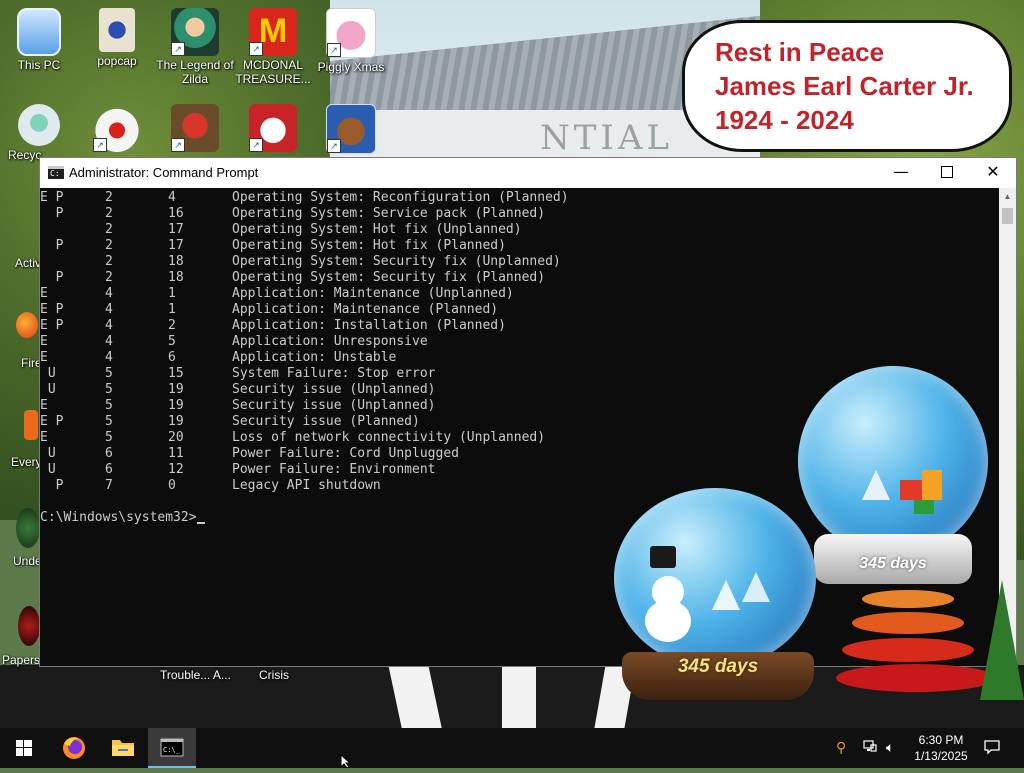  Describe the element at coordinates (172, 197) in the screenshot. I see `console-minor: 4` at that location.